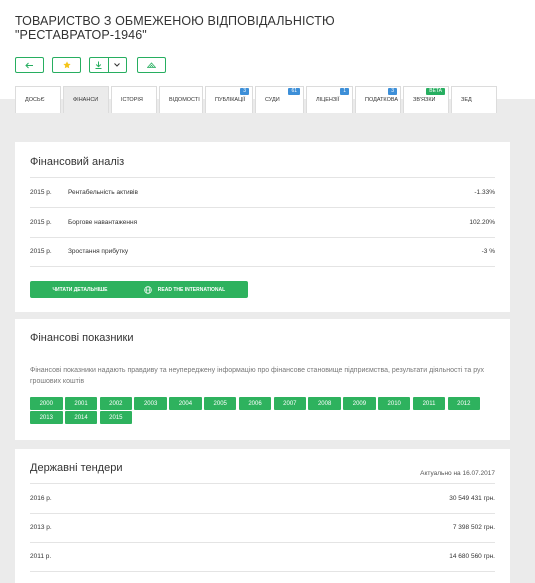 The width and height of the screenshot is (535, 583). What do you see at coordinates (262, 499) in the screenshot?
I see `tender-row: 2016 р. 30 549 431 грн.` at bounding box center [262, 499].